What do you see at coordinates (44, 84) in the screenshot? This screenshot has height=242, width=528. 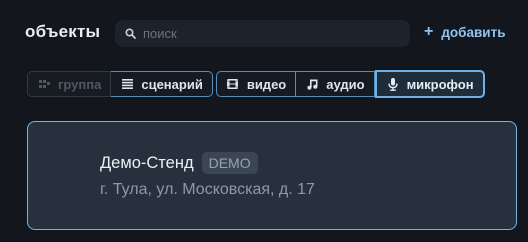 I see `group-icon` at bounding box center [44, 84].